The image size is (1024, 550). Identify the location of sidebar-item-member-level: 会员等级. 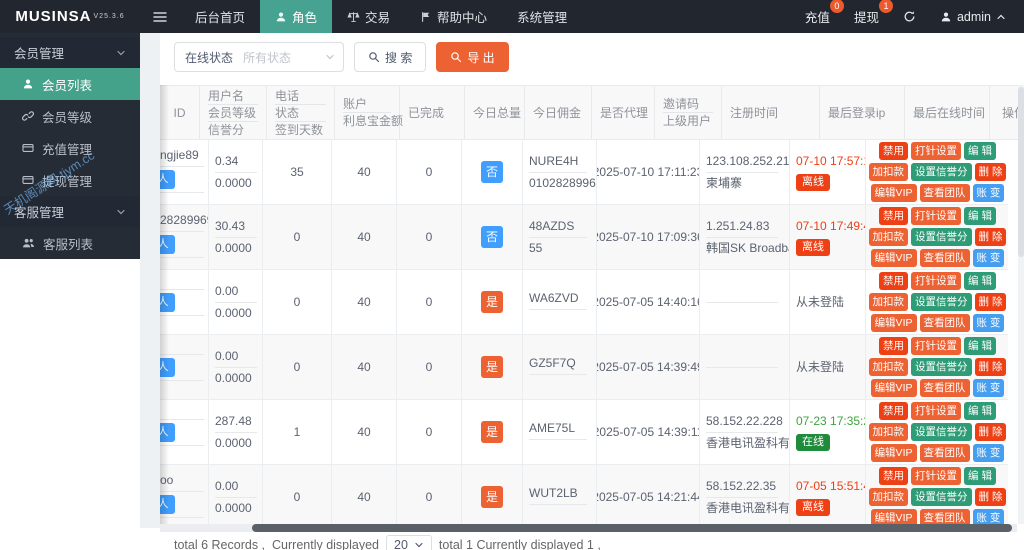
(70, 116).